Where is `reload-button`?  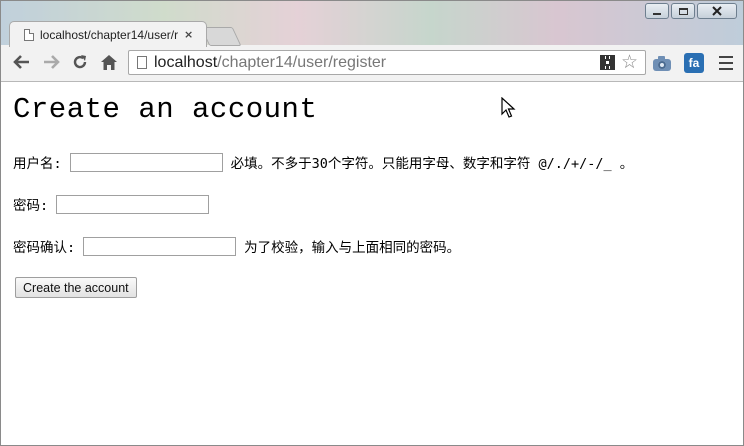
reload-button is located at coordinates (80, 62).